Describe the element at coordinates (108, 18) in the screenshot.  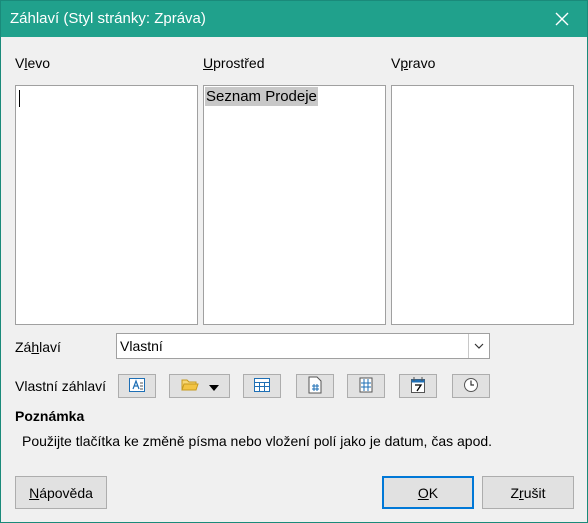
I see `window-title: Záhlaví (Styl stránky: Zpráva)` at that location.